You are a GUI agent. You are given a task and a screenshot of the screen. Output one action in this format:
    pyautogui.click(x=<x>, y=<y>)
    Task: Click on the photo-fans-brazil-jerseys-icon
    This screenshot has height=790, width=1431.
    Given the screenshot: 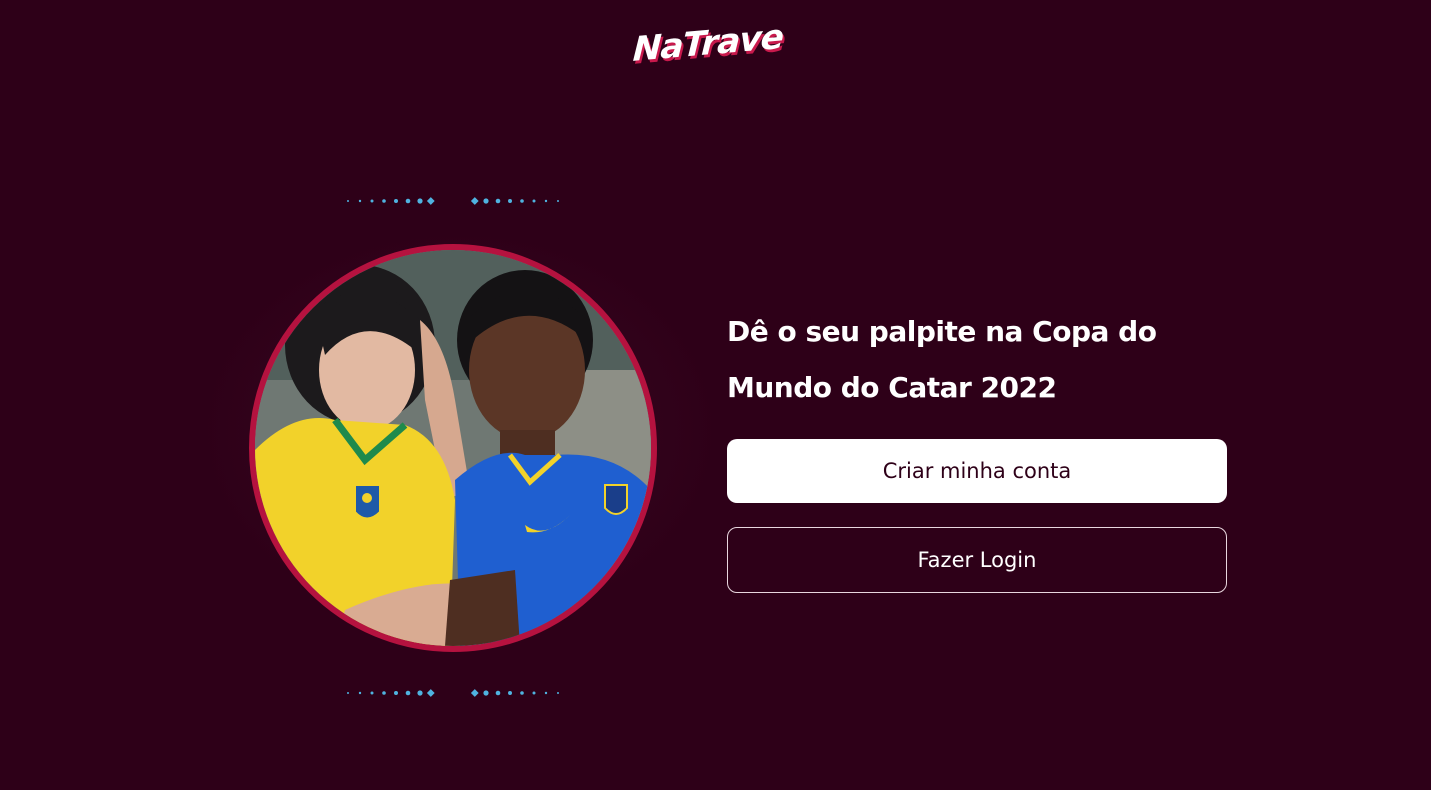 What is the action you would take?
    pyautogui.click(x=453, y=448)
    